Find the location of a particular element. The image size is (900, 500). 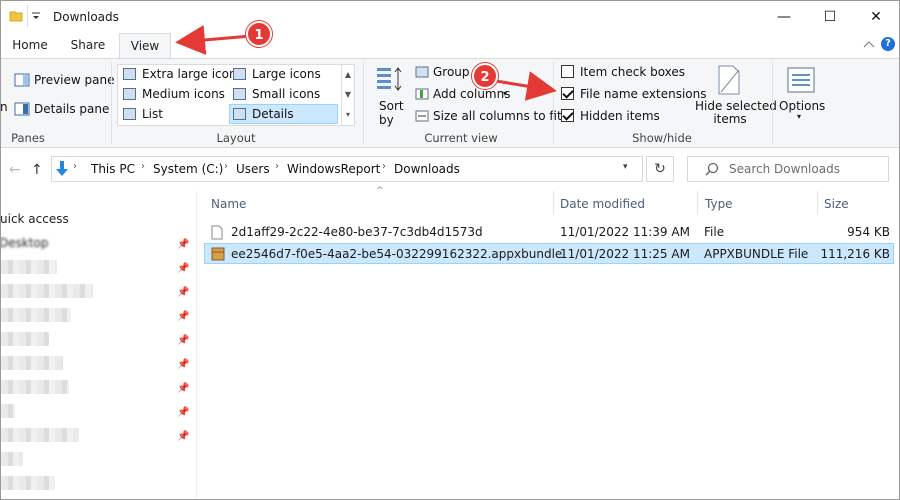

annotation-badge-1: 1 is located at coordinates (259, 34).